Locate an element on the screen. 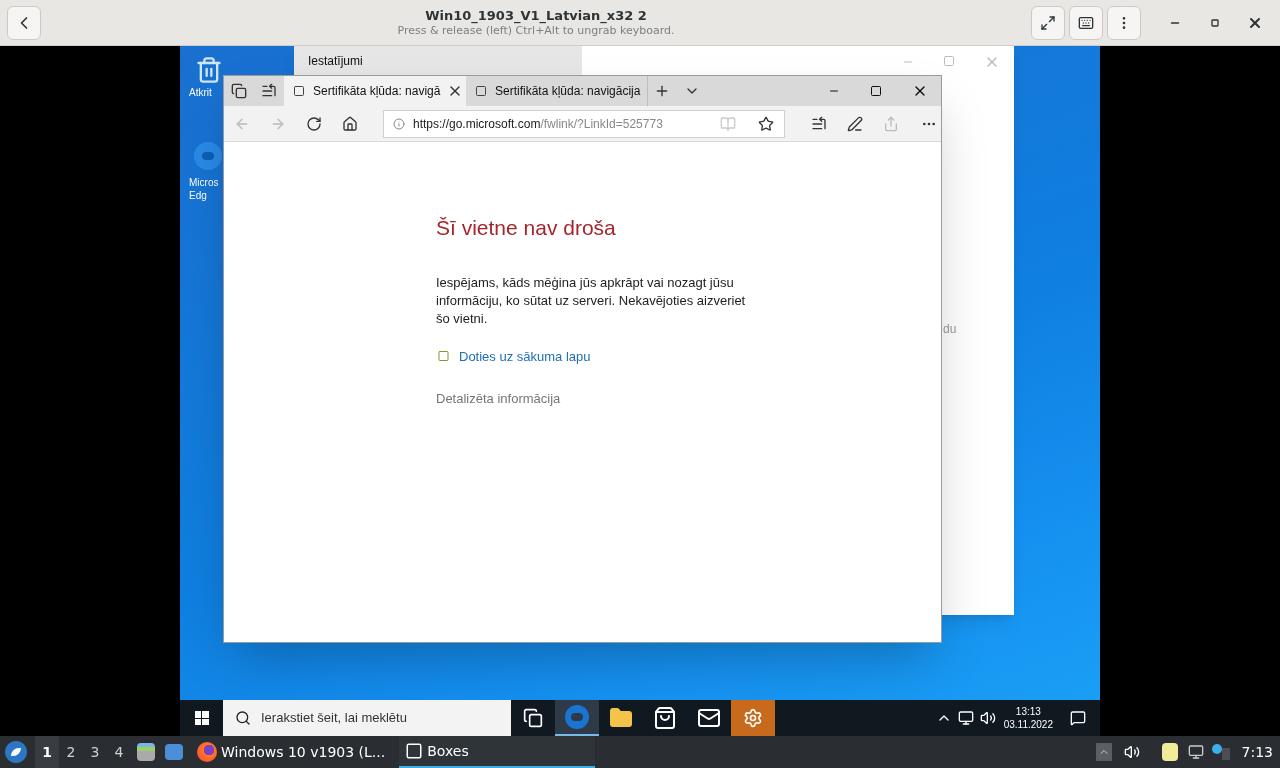 The image size is (1280, 768). folder-icon is located at coordinates (621, 718).